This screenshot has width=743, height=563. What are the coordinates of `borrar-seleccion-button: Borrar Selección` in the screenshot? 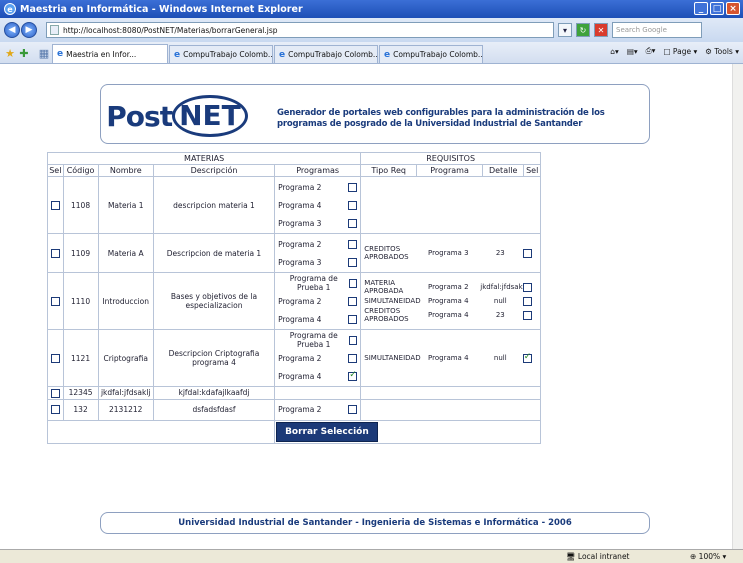 It's located at (327, 431).